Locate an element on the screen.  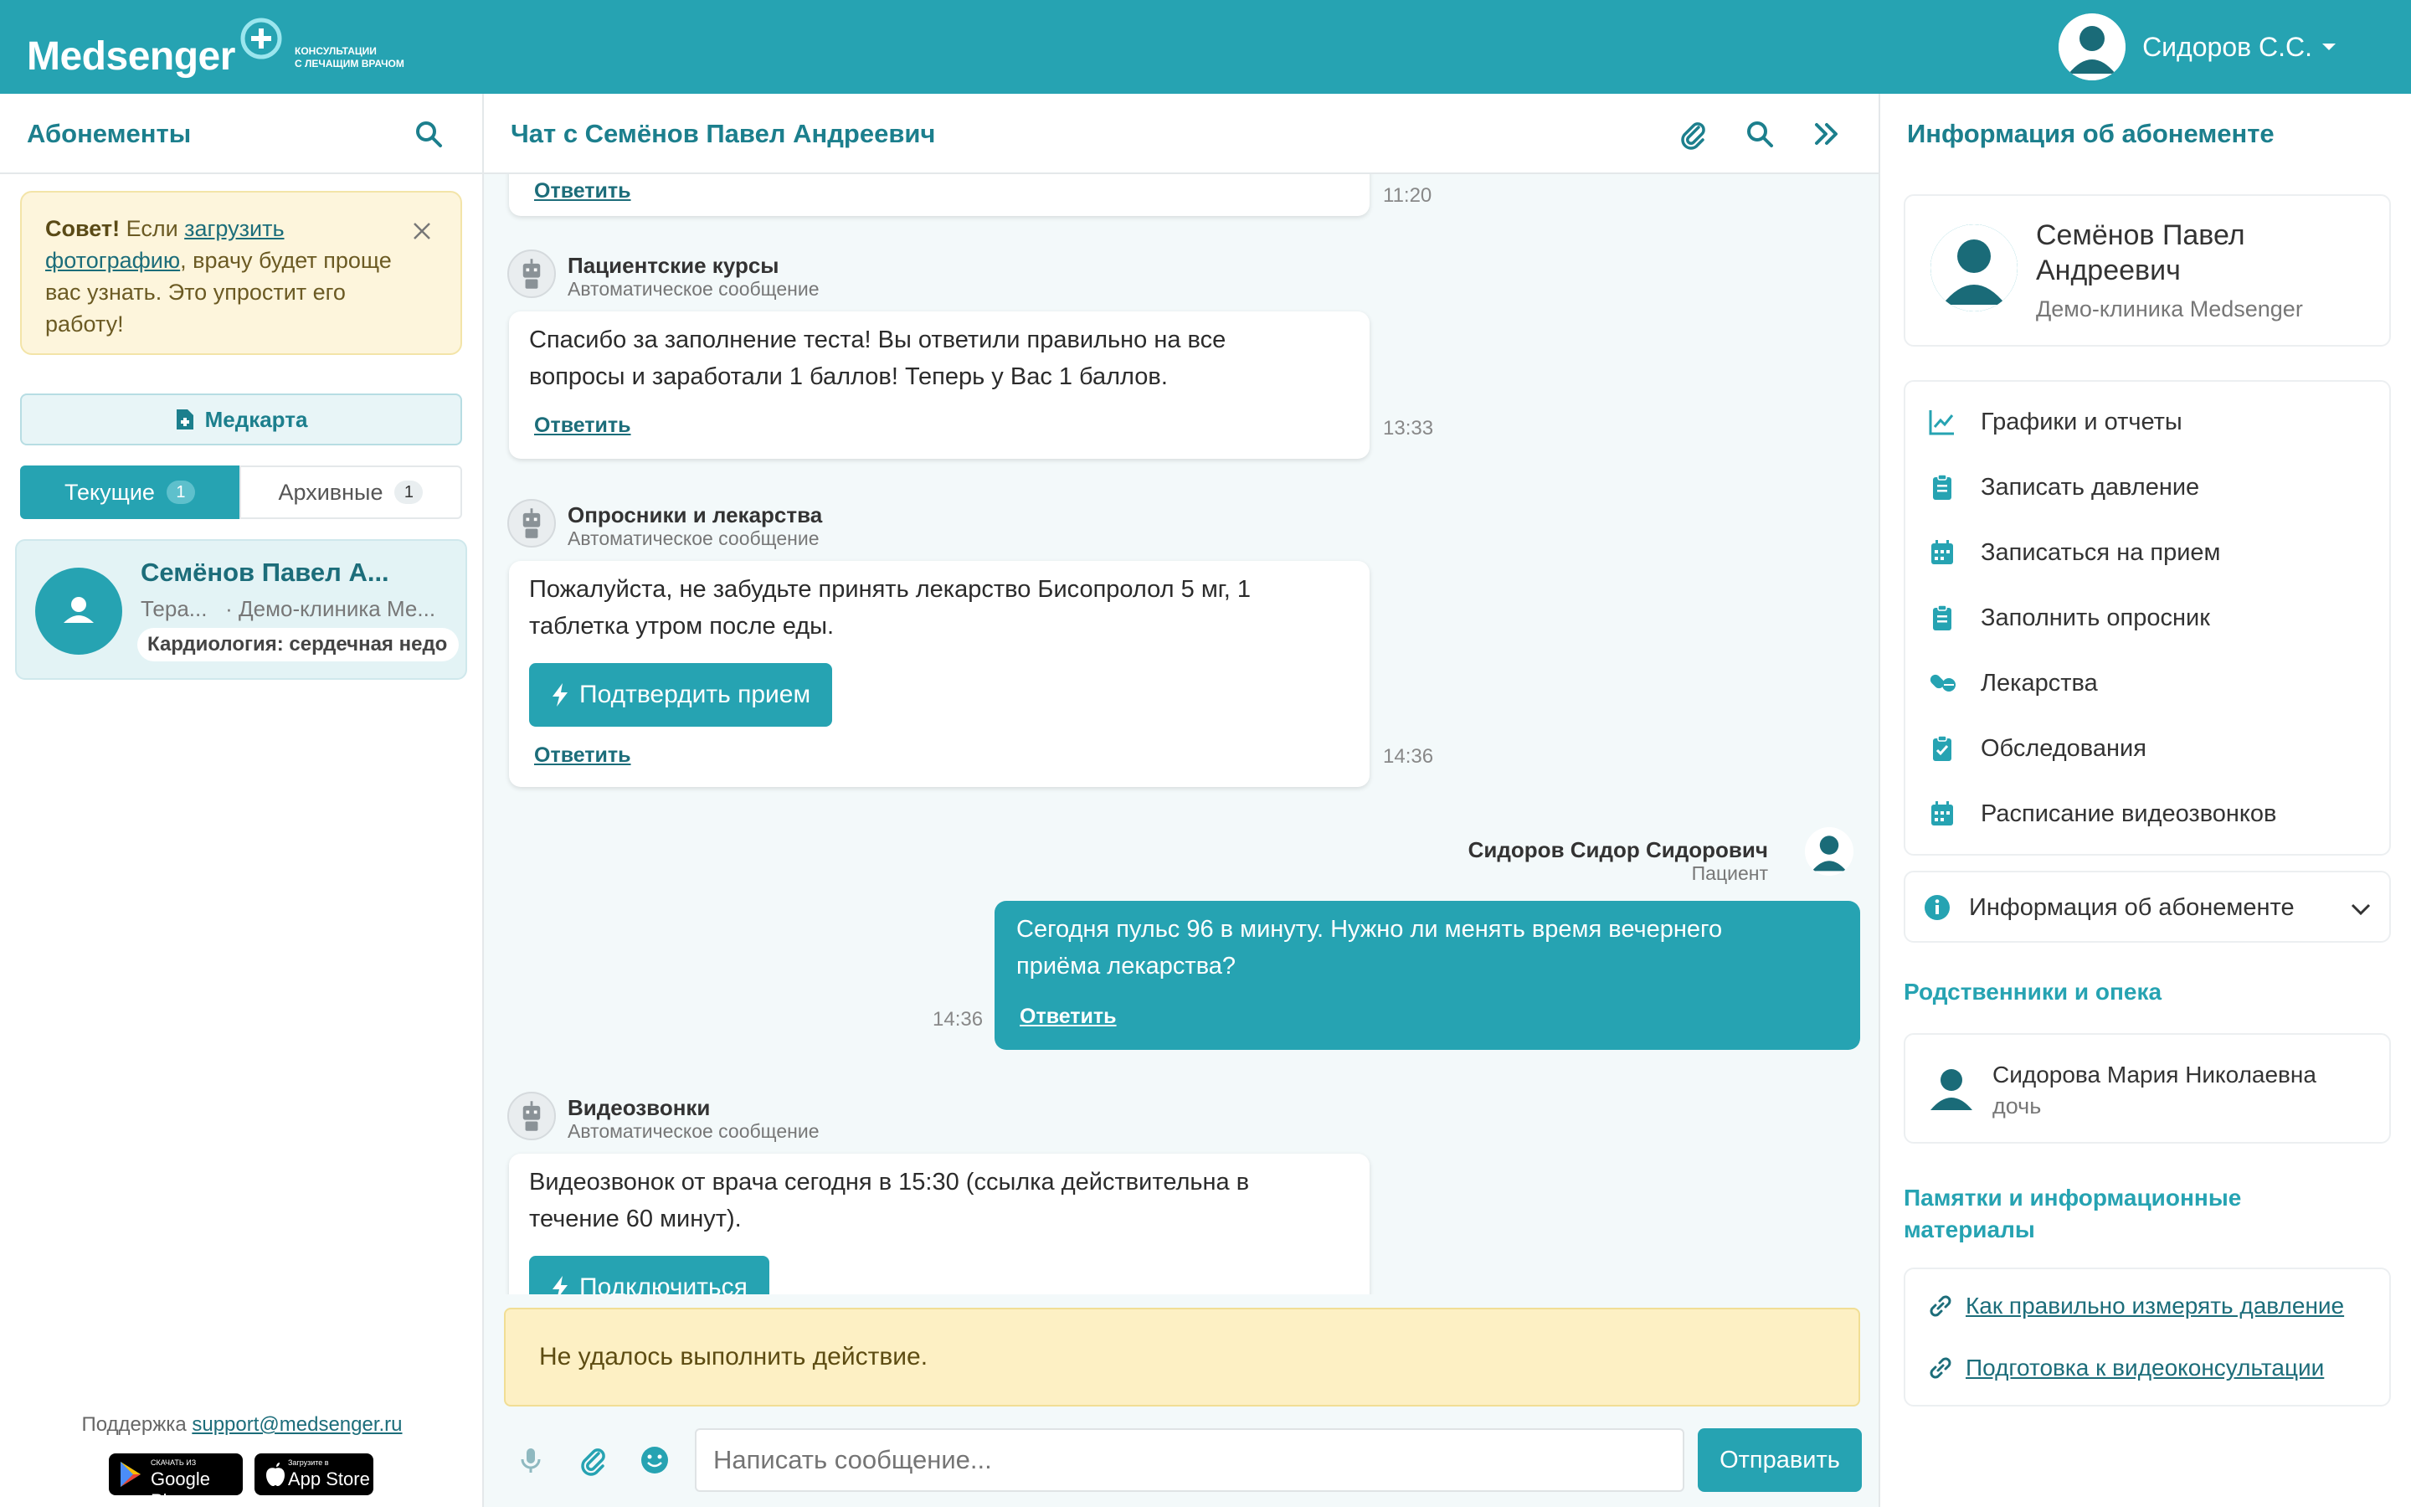
emoji-icon is located at coordinates (654, 1460).